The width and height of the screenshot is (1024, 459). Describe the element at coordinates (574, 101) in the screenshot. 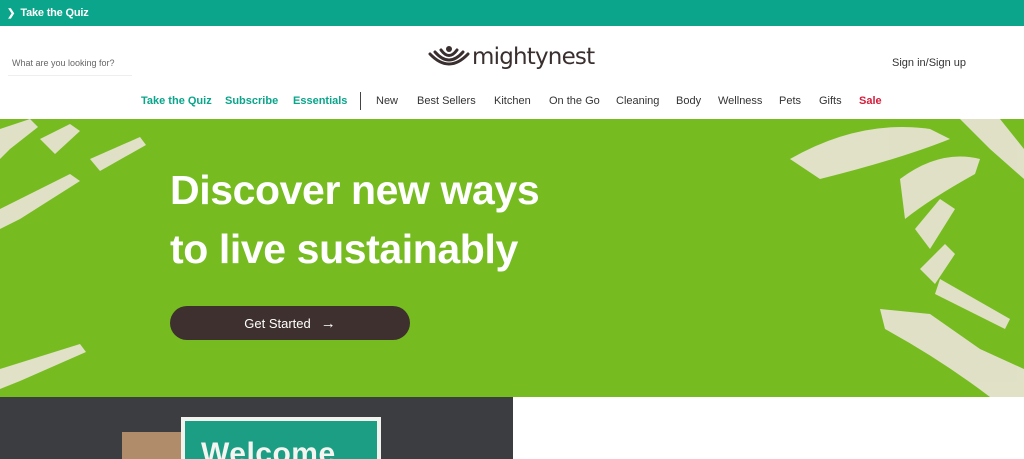

I see `nav-item-on-the-go: On the Go` at that location.